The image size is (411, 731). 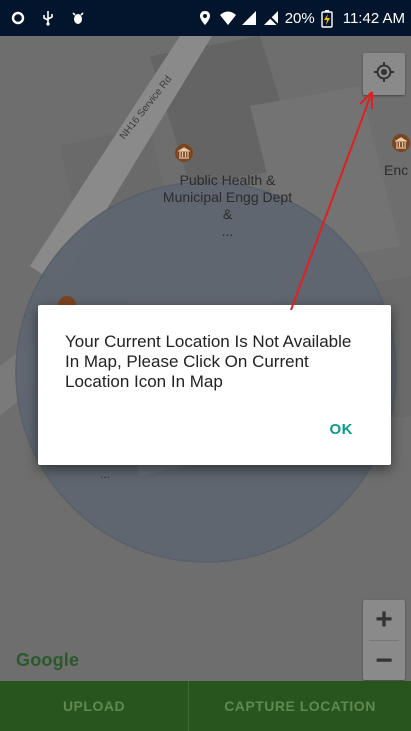 What do you see at coordinates (227, 18) in the screenshot?
I see `wifi-icon` at bounding box center [227, 18].